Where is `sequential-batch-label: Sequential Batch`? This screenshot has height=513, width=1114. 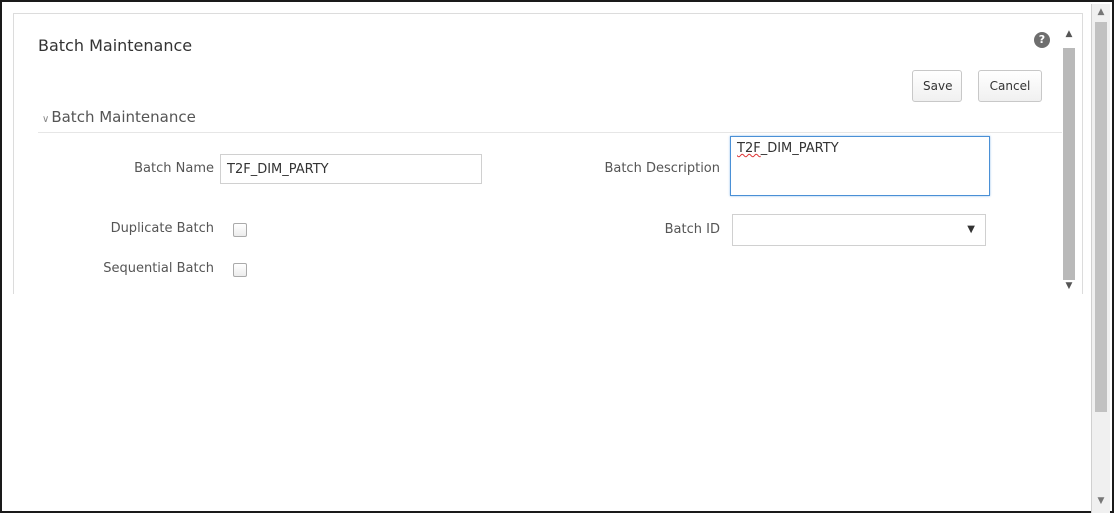
sequential-batch-label: Sequential Batch is located at coordinates (158, 268).